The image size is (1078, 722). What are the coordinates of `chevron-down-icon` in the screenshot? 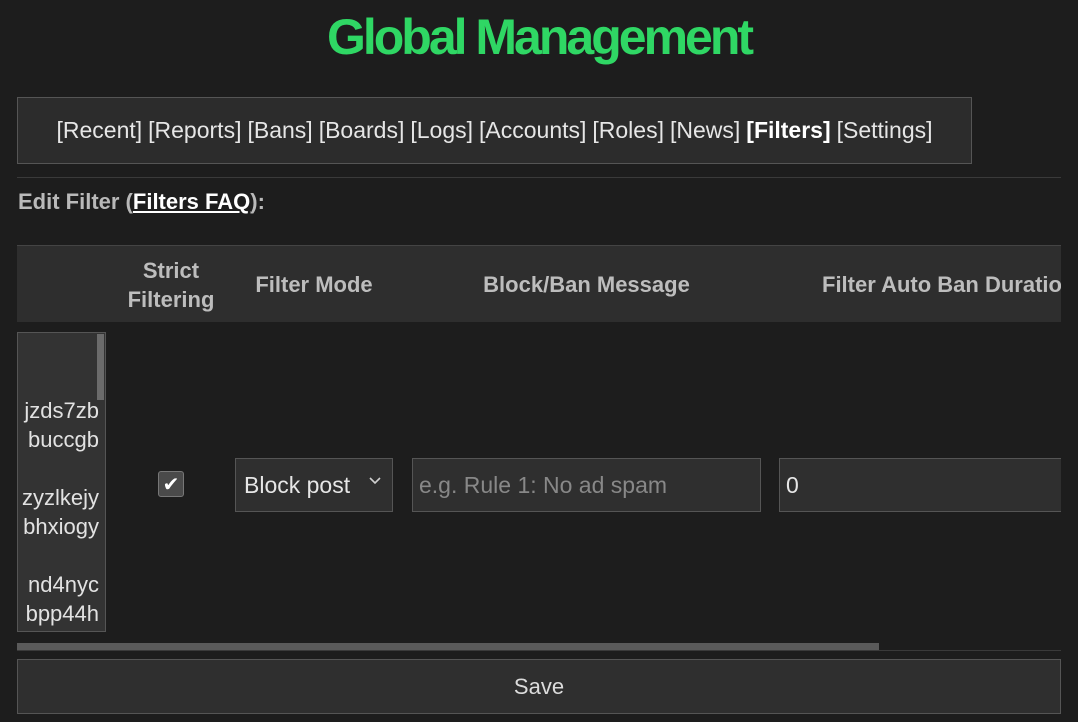 It's located at (375, 481).